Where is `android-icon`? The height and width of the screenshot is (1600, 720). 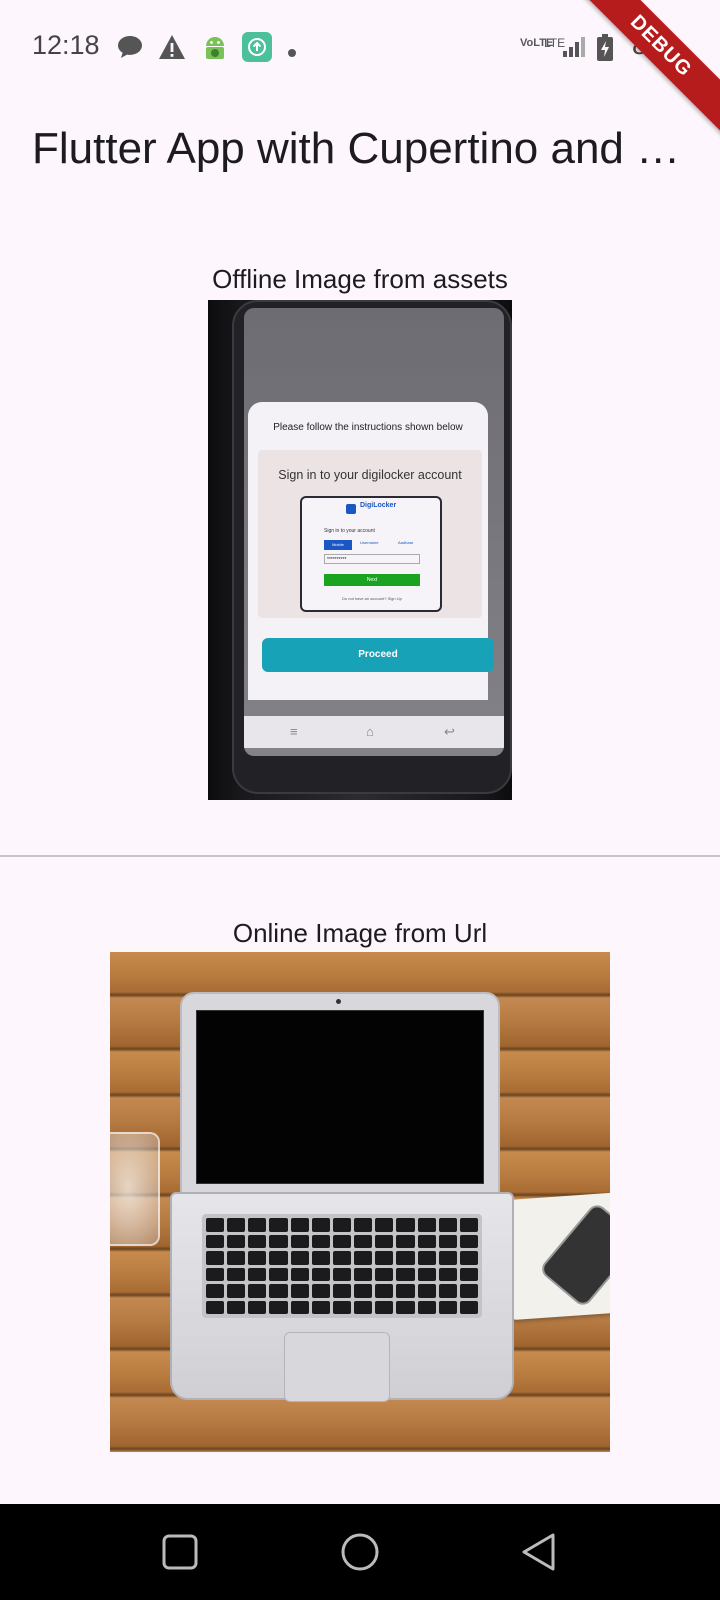 android-icon is located at coordinates (215, 50).